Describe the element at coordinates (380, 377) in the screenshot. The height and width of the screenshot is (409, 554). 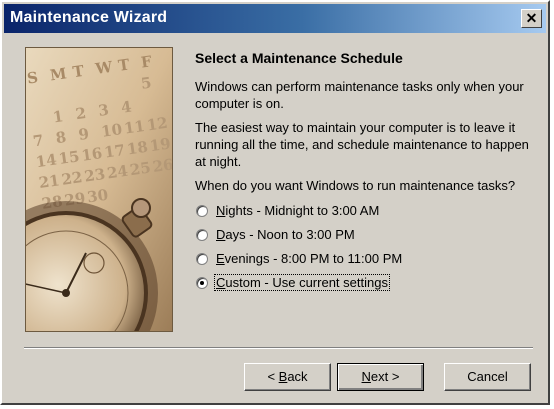
I see `next-button: Next >` at that location.